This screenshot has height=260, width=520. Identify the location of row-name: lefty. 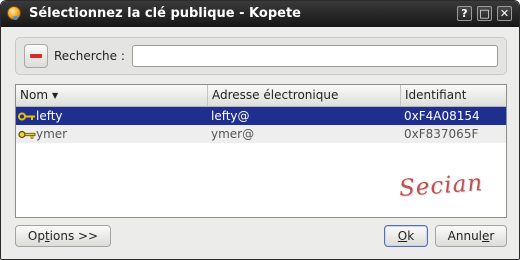
(49, 116).